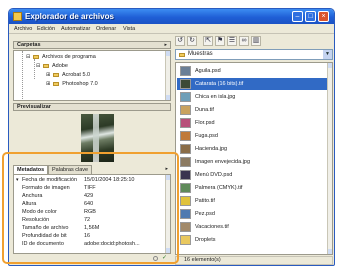 The height and width of the screenshot is (275, 350). What do you see at coordinates (205, 201) in the screenshot?
I see `file-name: Patito.tif` at bounding box center [205, 201].